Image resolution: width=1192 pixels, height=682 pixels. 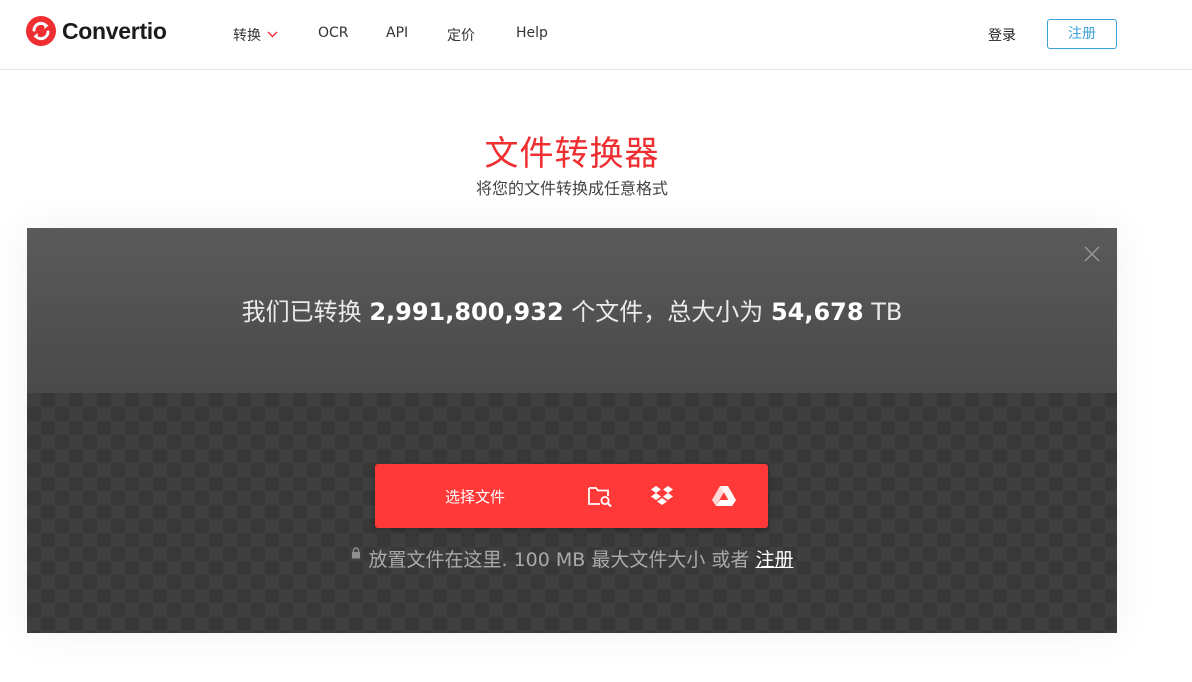 What do you see at coordinates (559, 560) in the screenshot?
I see `drop-text: 放置文件在这里. 100 MB 最大文件大小 或者` at bounding box center [559, 560].